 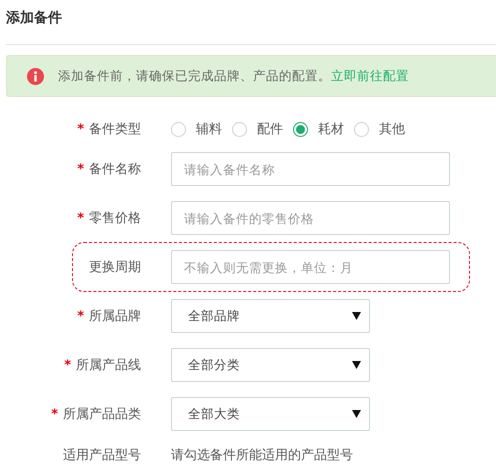 What do you see at coordinates (209, 129) in the screenshot?
I see `radio-label: 辅料` at bounding box center [209, 129].